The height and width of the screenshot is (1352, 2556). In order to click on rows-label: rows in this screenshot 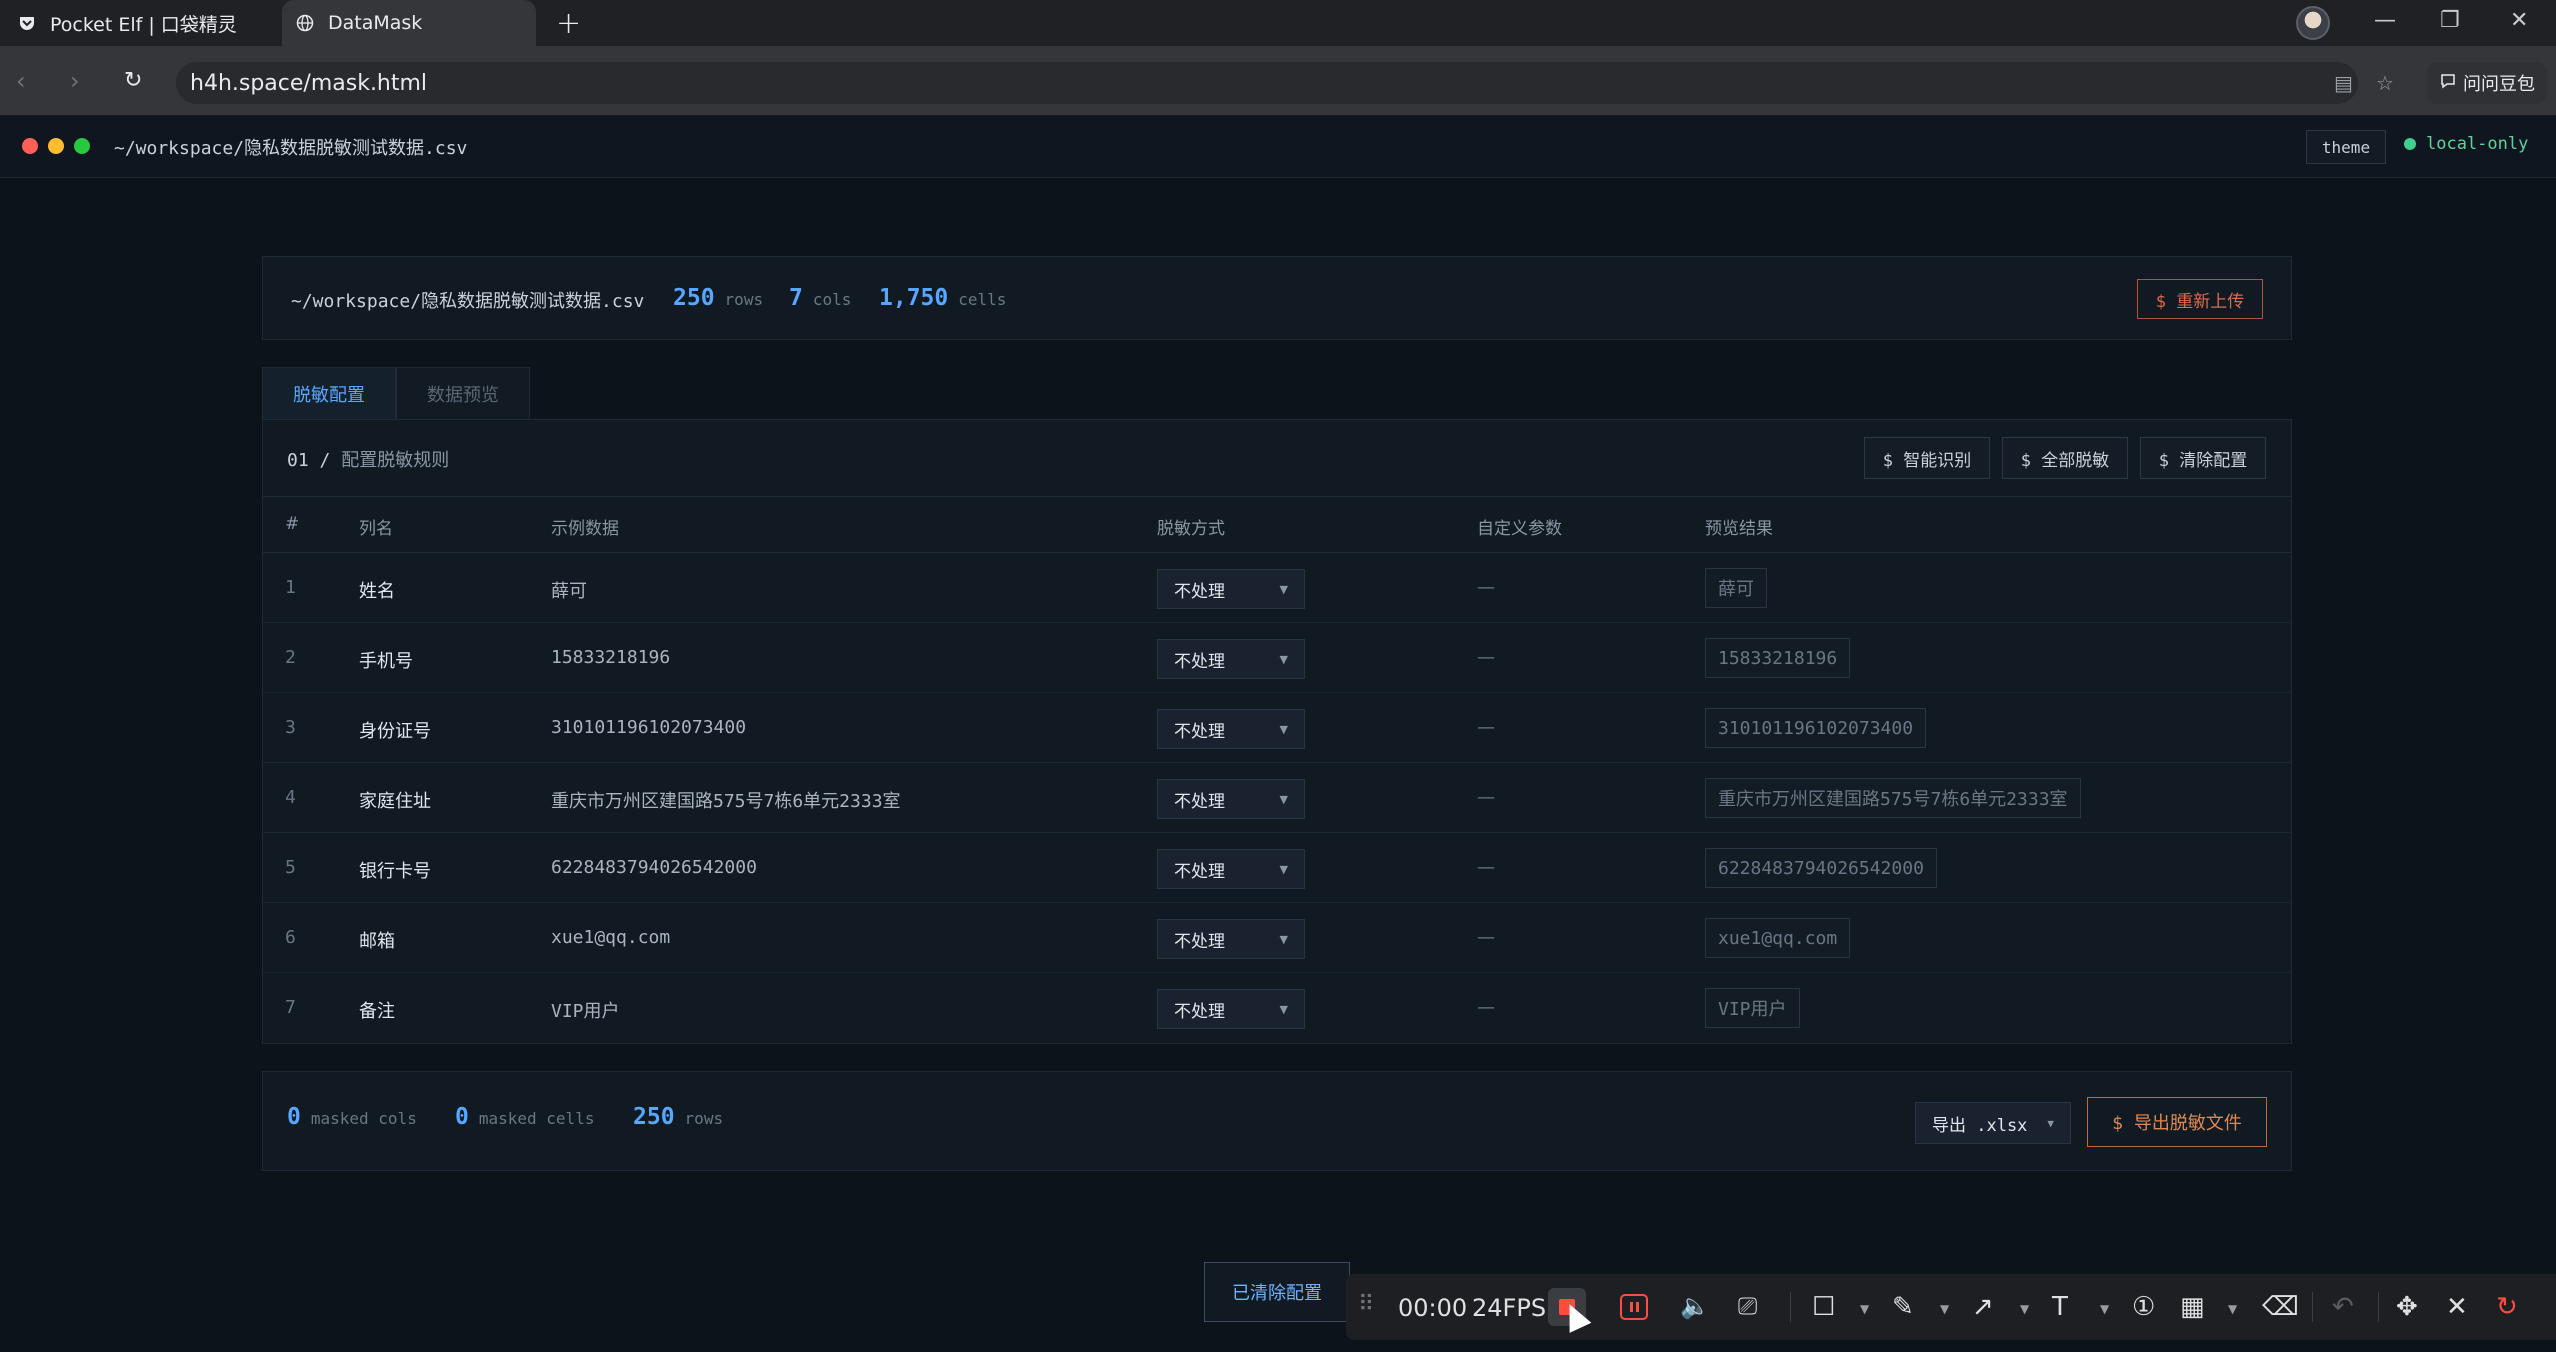, I will do `click(744, 299)`.